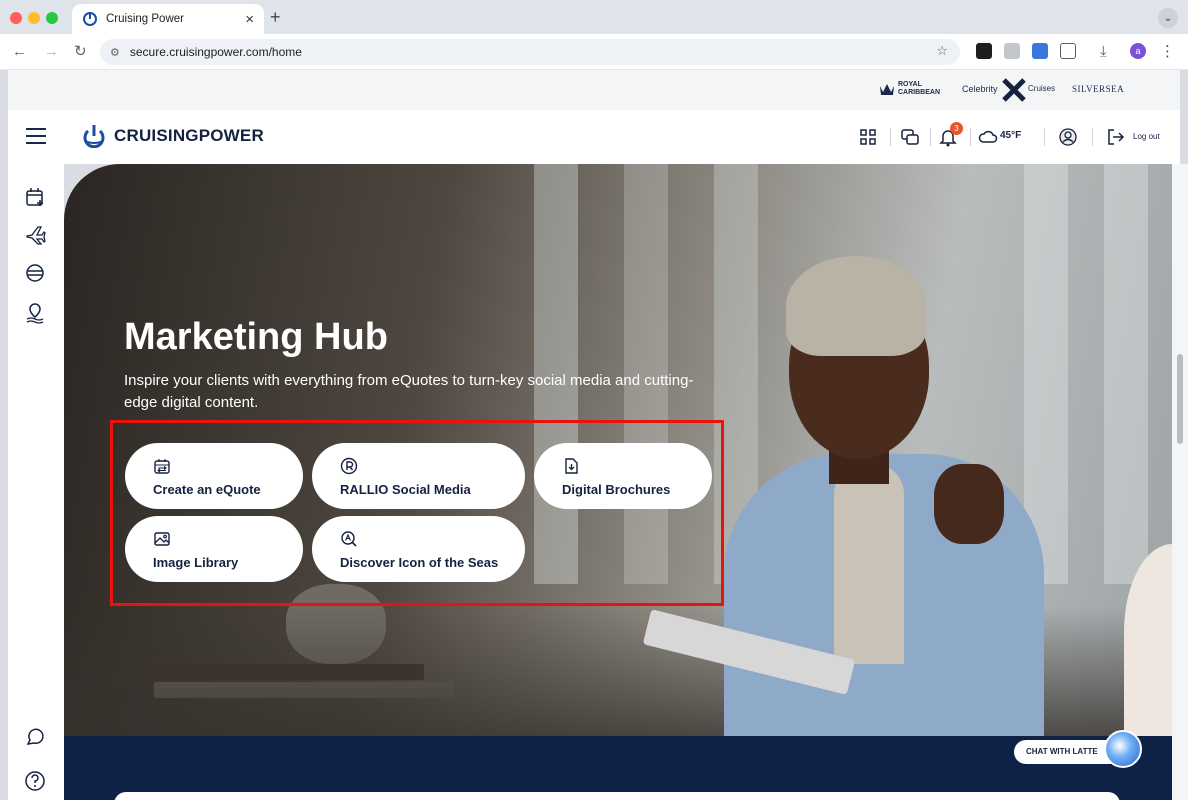 This screenshot has height=800, width=1188. What do you see at coordinates (16, 18) in the screenshot?
I see `close-window-button` at bounding box center [16, 18].